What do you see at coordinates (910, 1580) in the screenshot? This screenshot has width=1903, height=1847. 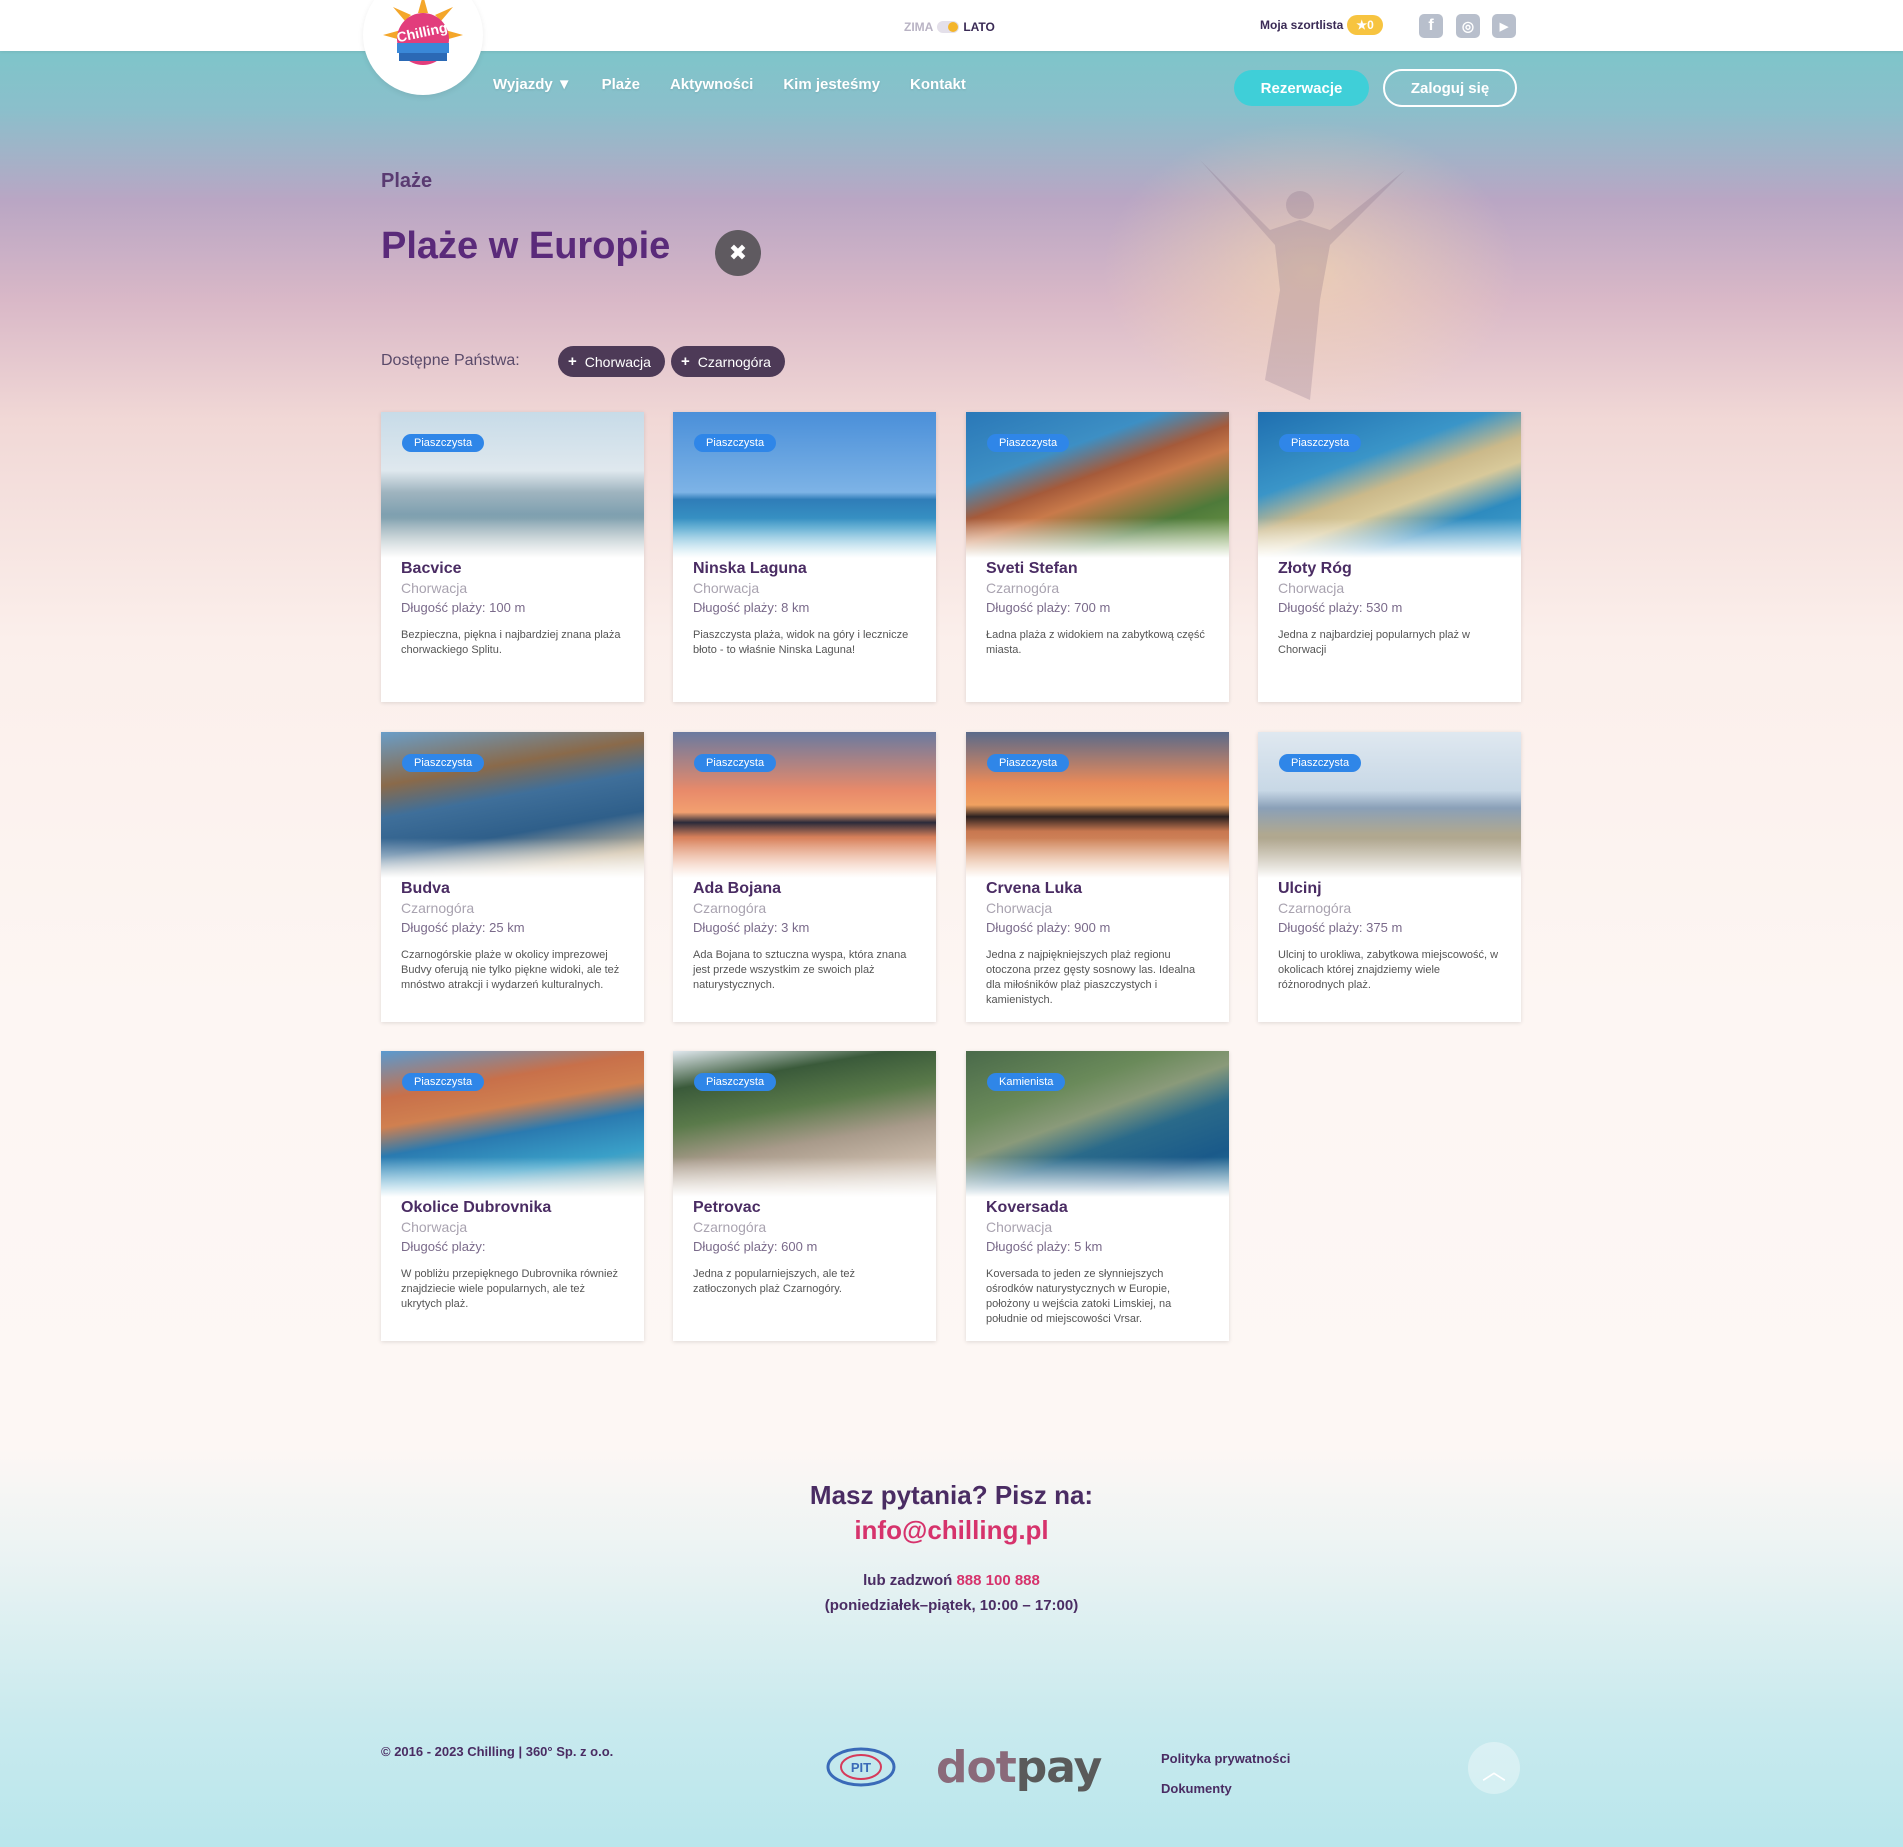 I see `call-prefix: lub zadzwoń` at bounding box center [910, 1580].